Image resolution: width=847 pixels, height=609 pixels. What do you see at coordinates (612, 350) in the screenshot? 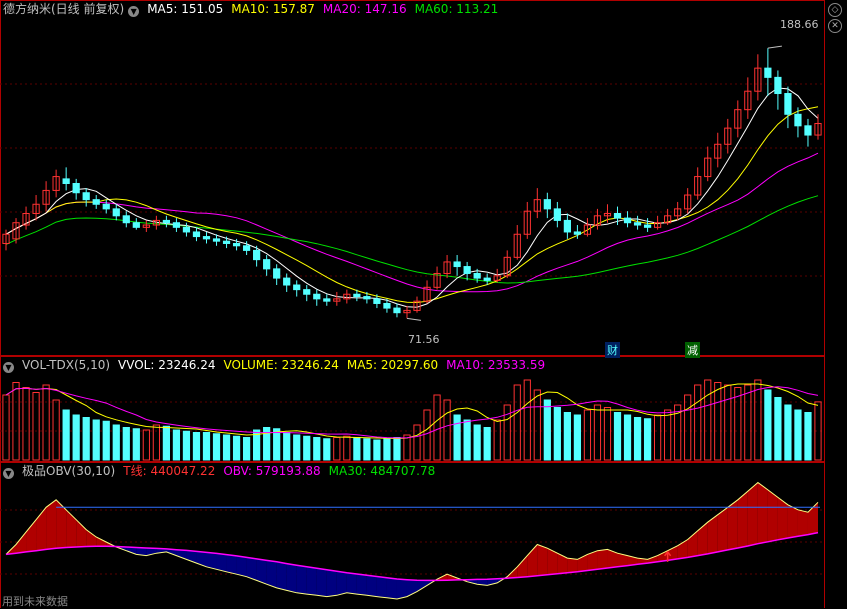
I see `event-marker-cai: 财` at bounding box center [612, 350].